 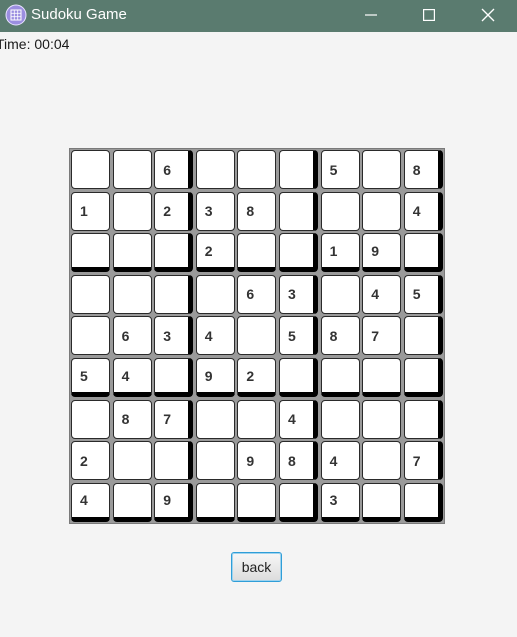 I want to click on window-title: Sudoku Game, so click(x=79, y=14).